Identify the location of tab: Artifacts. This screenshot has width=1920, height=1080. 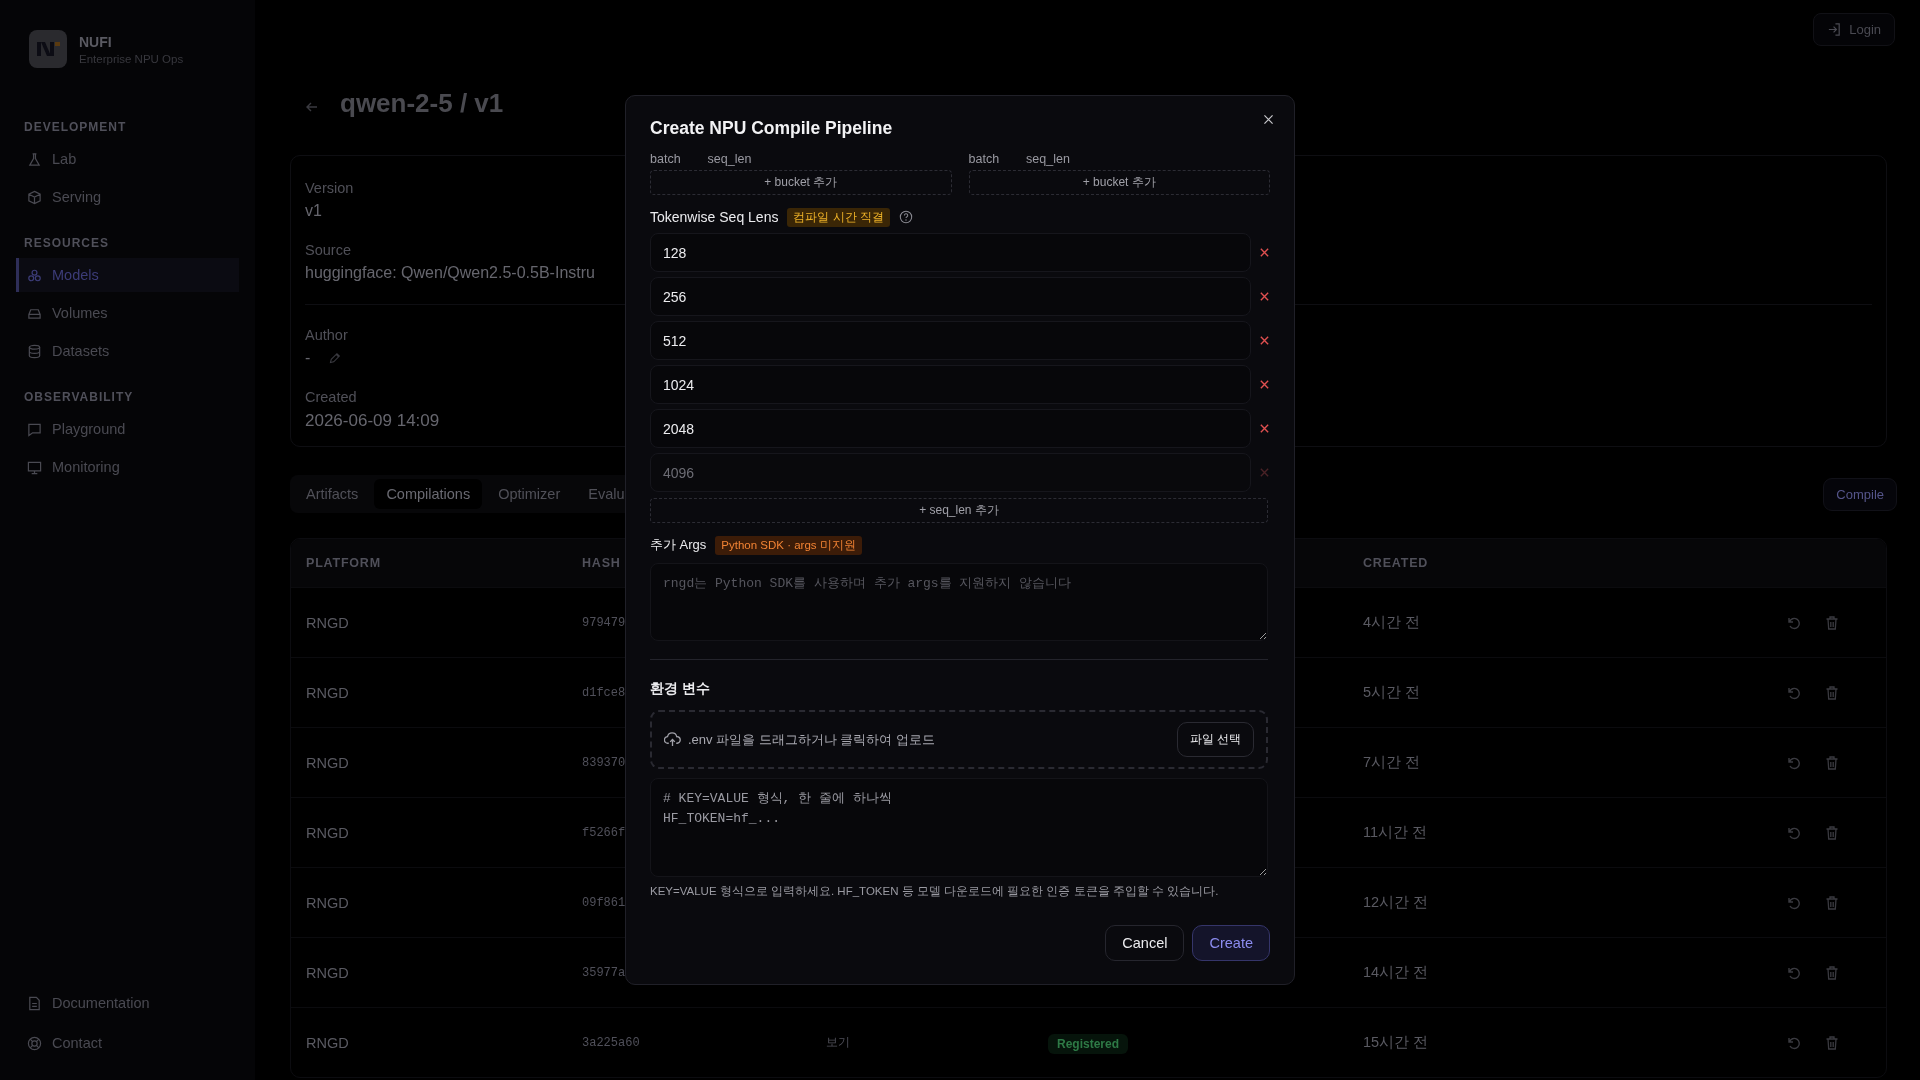
(332, 494).